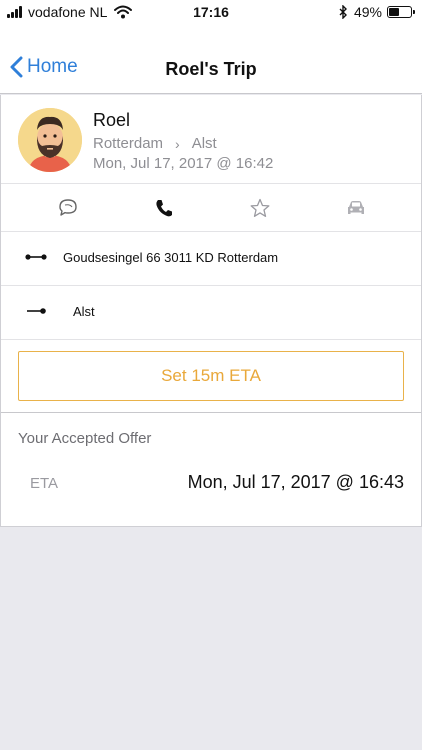 The height and width of the screenshot is (750, 422). I want to click on avatar-illustration, so click(50, 140).